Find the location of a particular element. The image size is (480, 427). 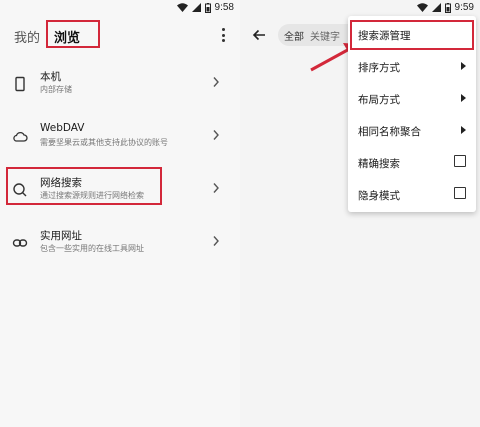

list-item-subtitle: 包含一些实用的在线工具网址 is located at coordinates (92, 248).